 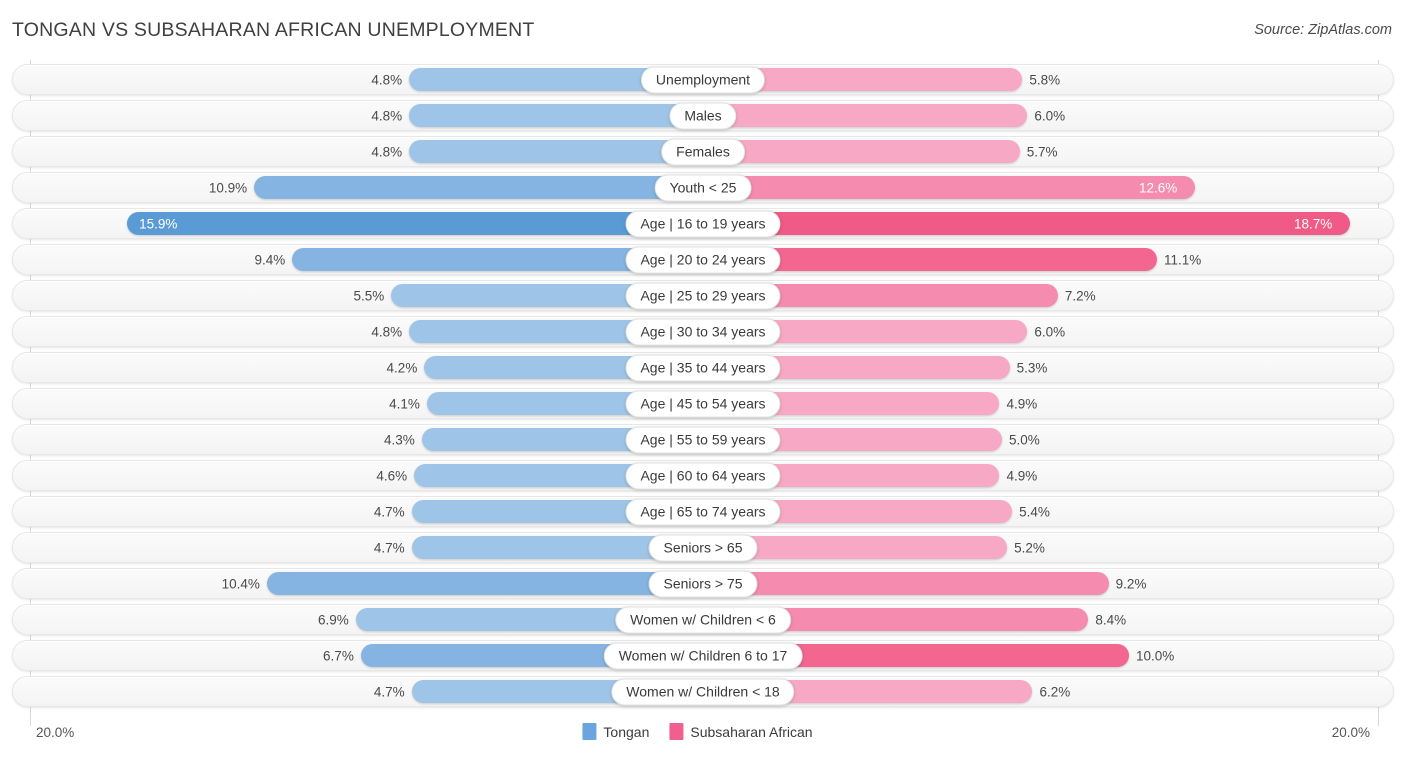 What do you see at coordinates (1111, 619) in the screenshot?
I see `value-label-subsaharan-african: 8.4%` at bounding box center [1111, 619].